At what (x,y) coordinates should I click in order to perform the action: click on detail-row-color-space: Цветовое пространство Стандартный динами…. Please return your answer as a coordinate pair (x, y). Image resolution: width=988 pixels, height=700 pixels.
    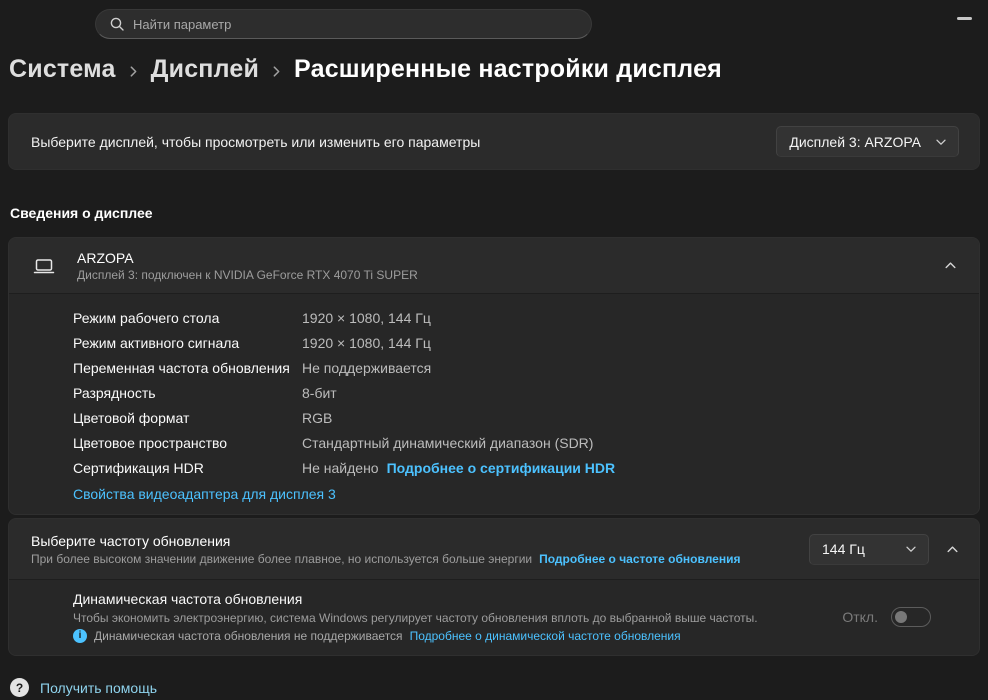
    Looking at the image, I should click on (516, 442).